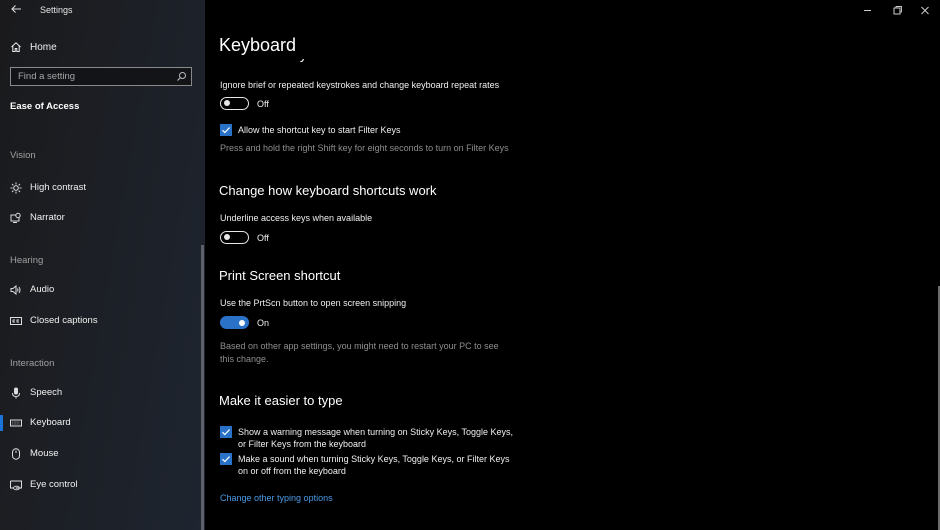 The image size is (940, 530). What do you see at coordinates (100, 485) in the screenshot?
I see `sidebar-item-eye-control: Eye control` at bounding box center [100, 485].